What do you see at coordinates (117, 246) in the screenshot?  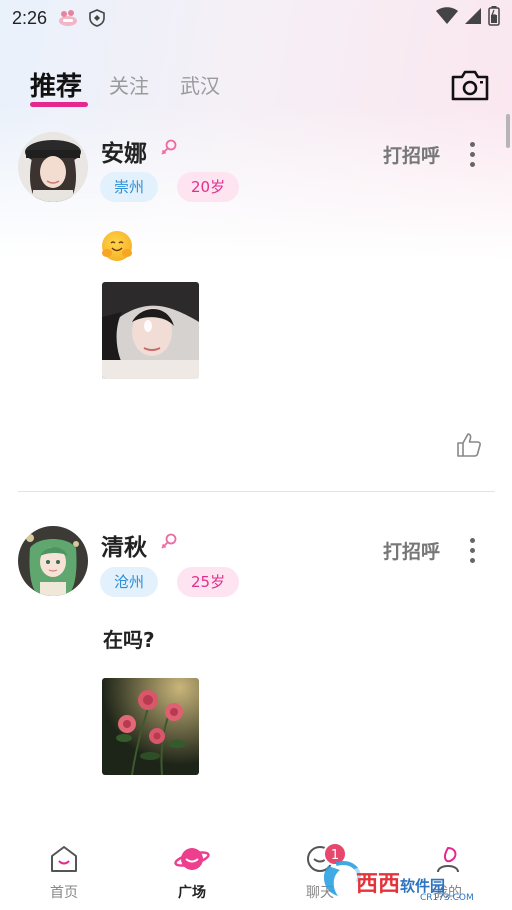 I see `hugging-face-emoji-icon` at bounding box center [117, 246].